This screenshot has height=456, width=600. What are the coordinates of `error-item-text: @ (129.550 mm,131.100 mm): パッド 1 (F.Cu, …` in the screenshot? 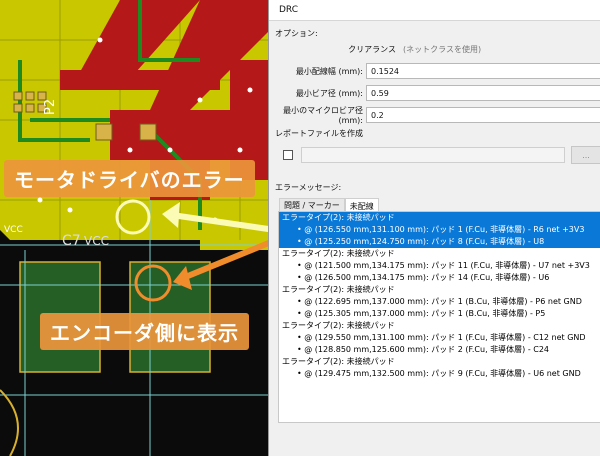 It's located at (445, 337).